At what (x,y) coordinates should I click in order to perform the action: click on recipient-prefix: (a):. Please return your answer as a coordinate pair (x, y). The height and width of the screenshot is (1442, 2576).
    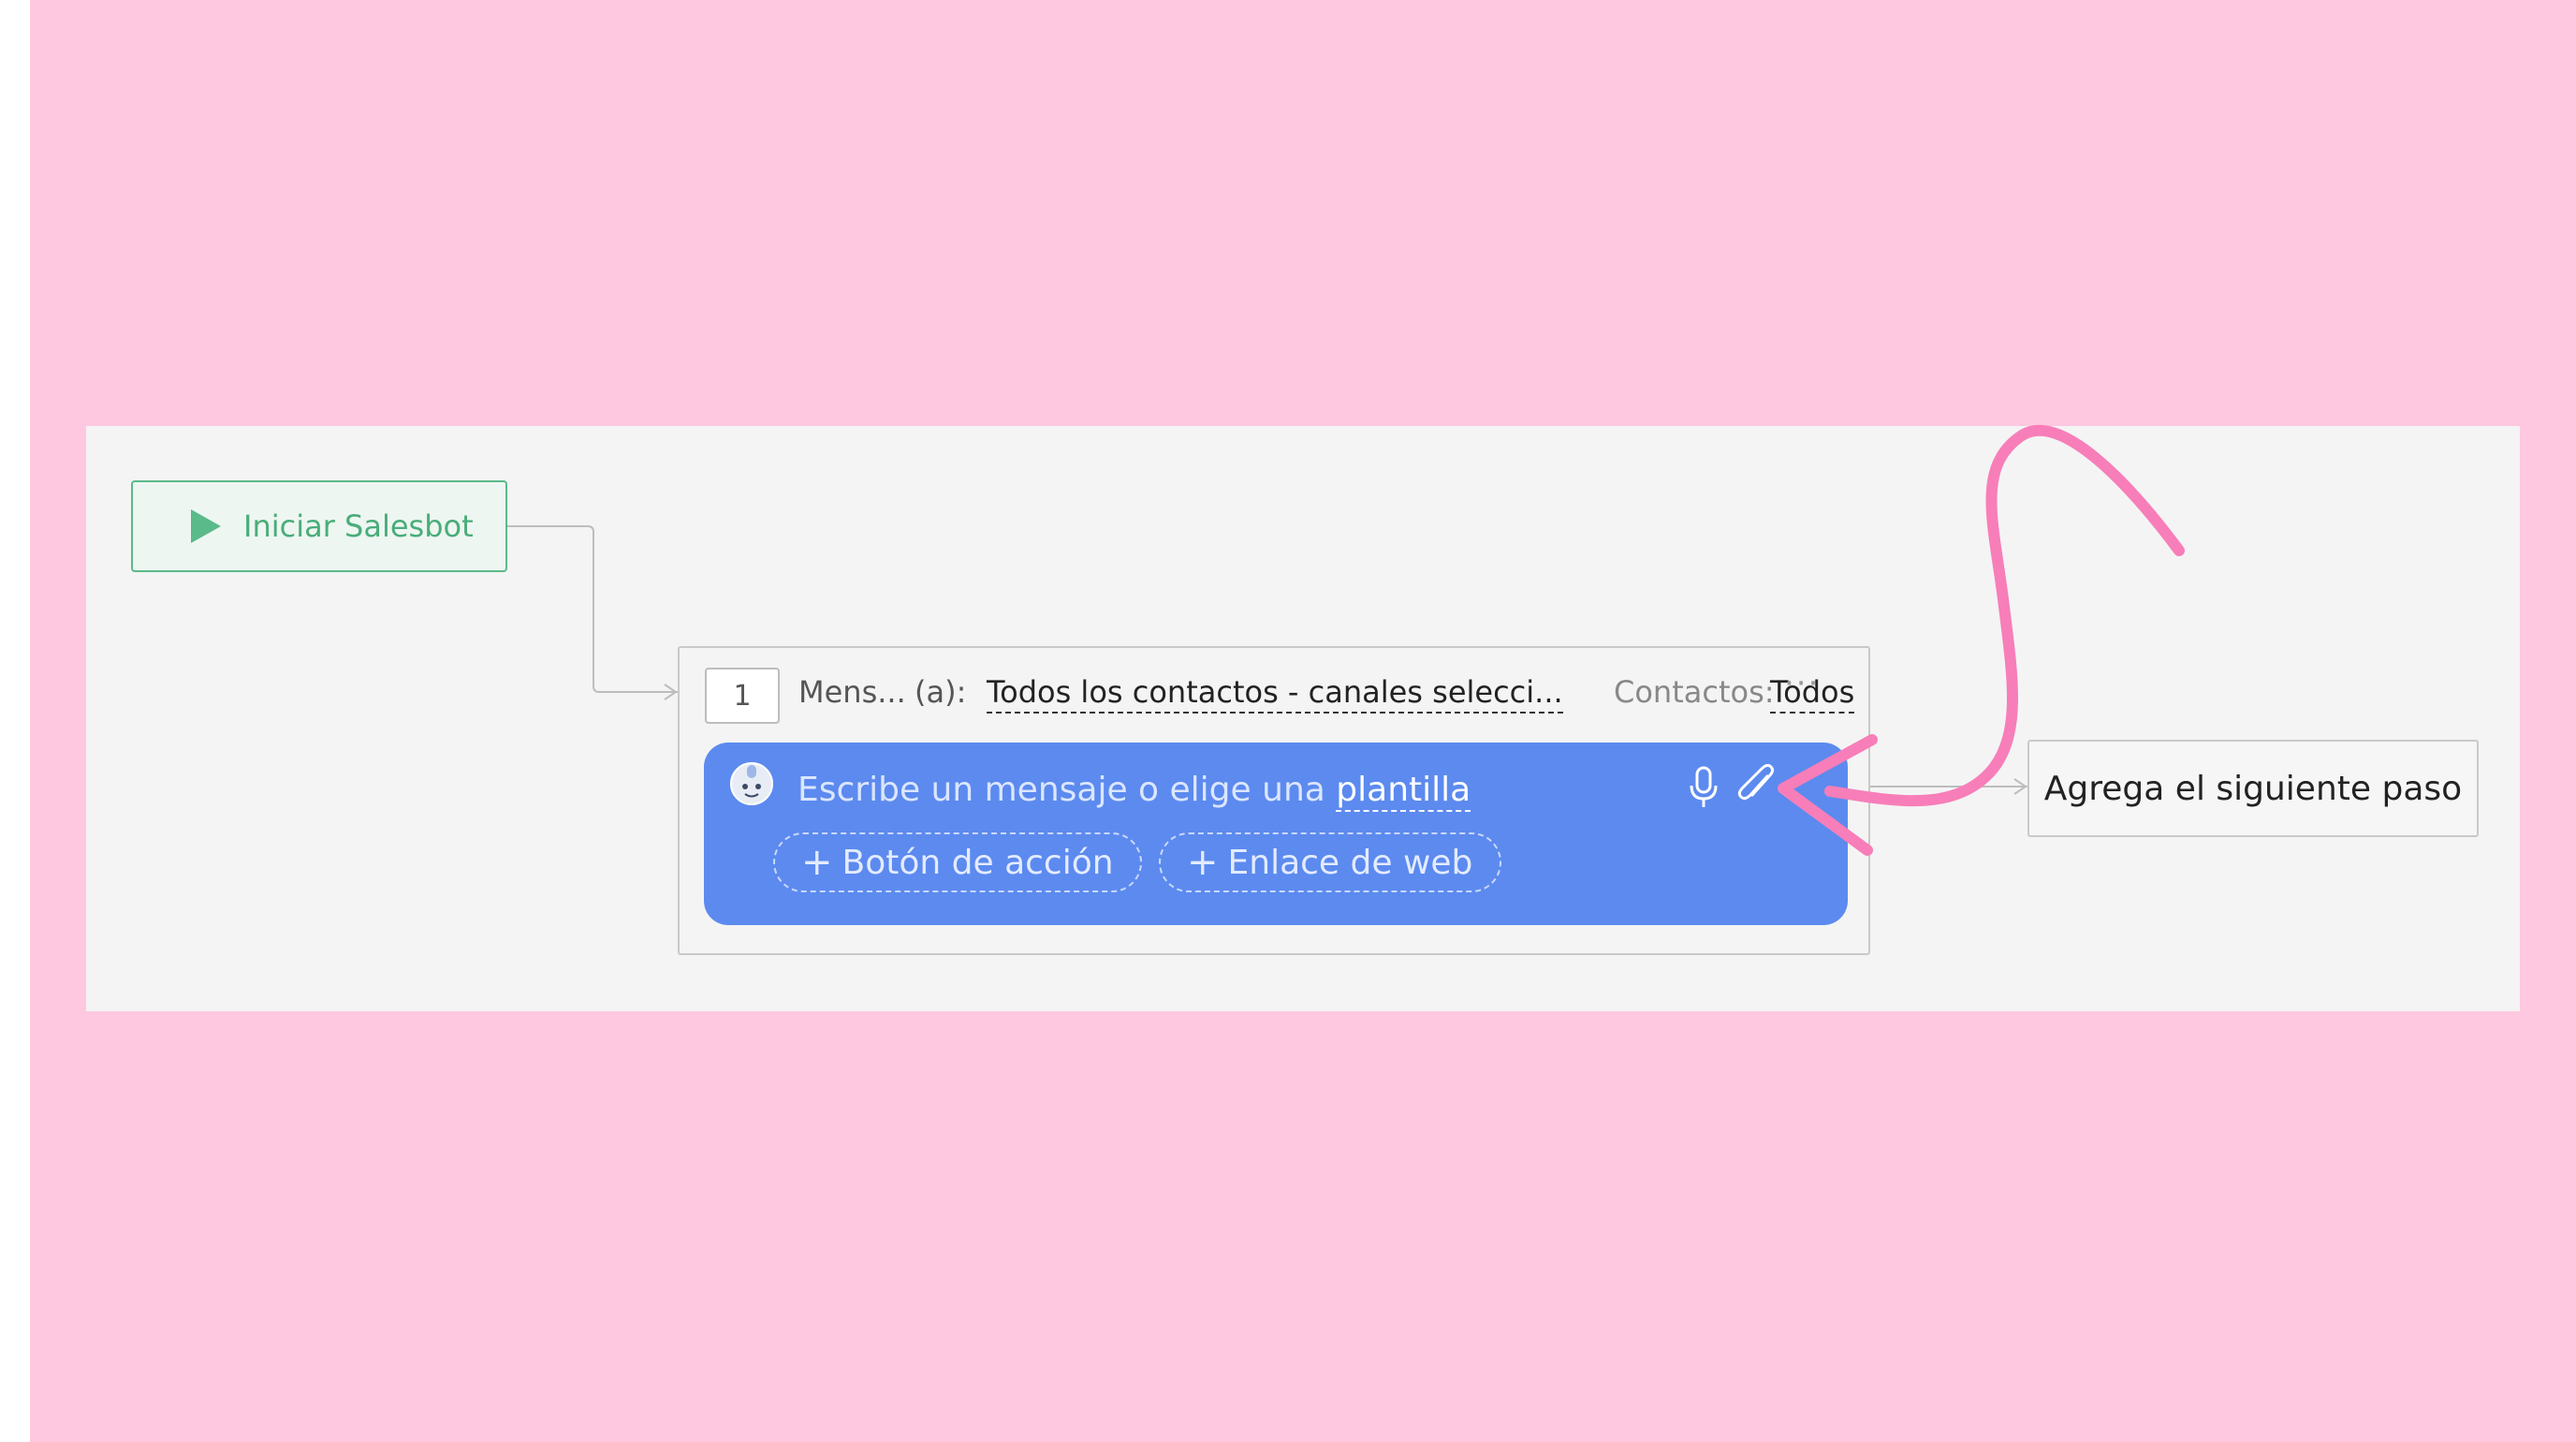
    Looking at the image, I should click on (941, 692).